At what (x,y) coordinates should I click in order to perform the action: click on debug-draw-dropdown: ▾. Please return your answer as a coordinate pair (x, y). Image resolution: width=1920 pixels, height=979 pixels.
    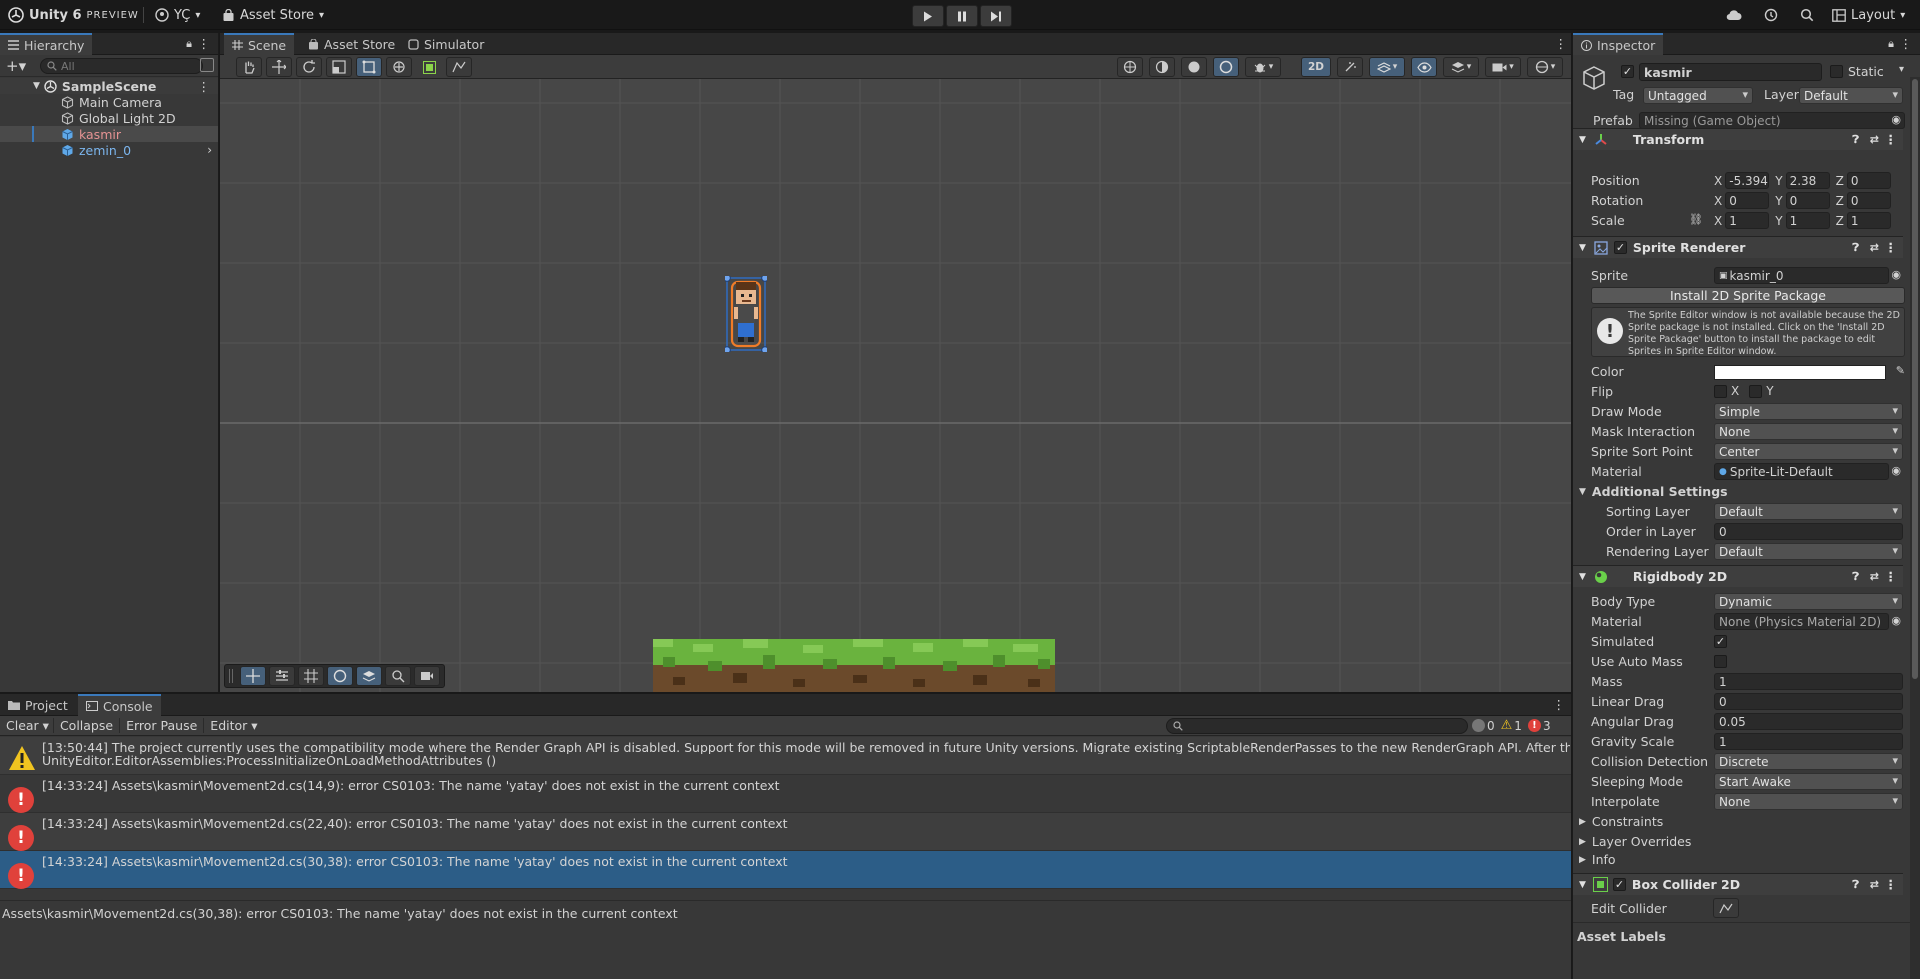
    Looking at the image, I should click on (1263, 67).